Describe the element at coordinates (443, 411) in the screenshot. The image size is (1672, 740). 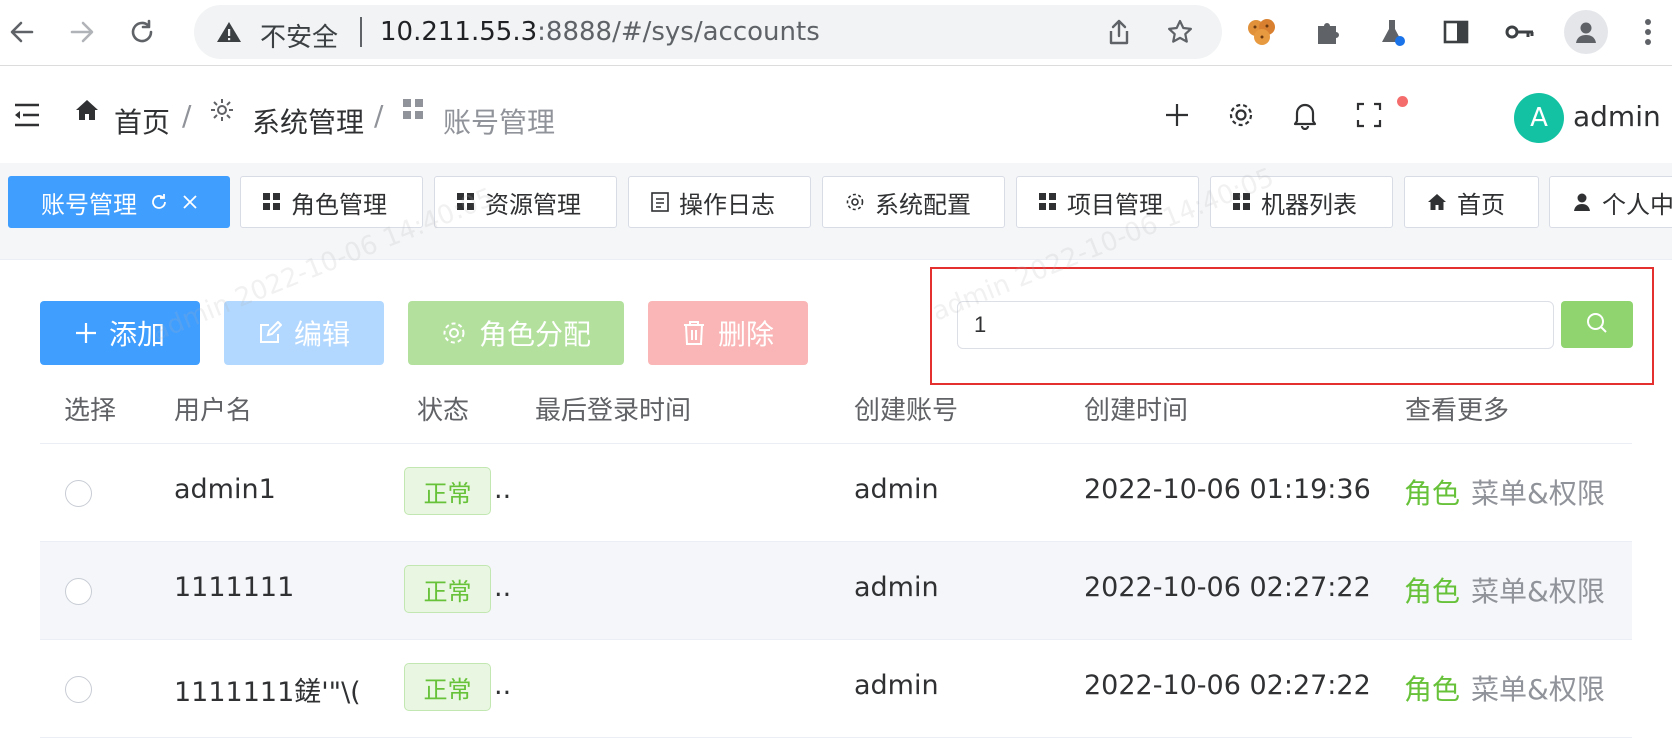
I see `column-header-status: 状态` at that location.